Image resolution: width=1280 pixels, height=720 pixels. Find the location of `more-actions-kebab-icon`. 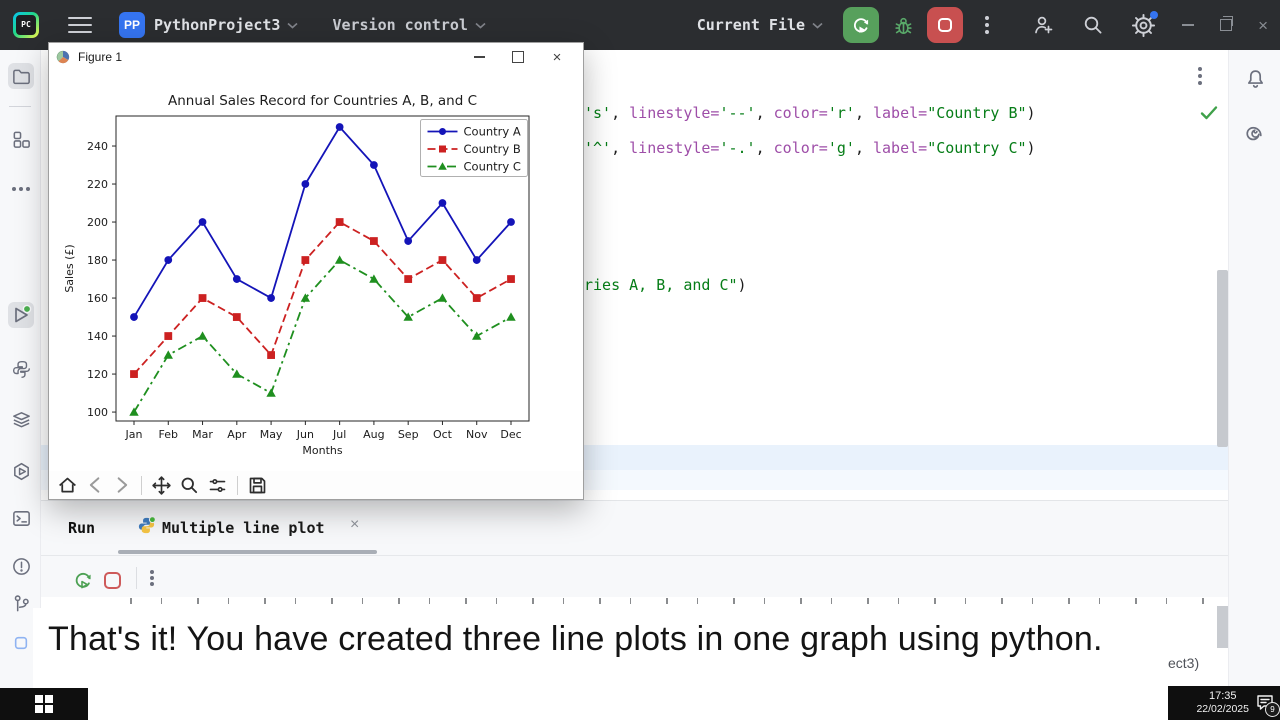

more-actions-kebab-icon is located at coordinates (987, 25).